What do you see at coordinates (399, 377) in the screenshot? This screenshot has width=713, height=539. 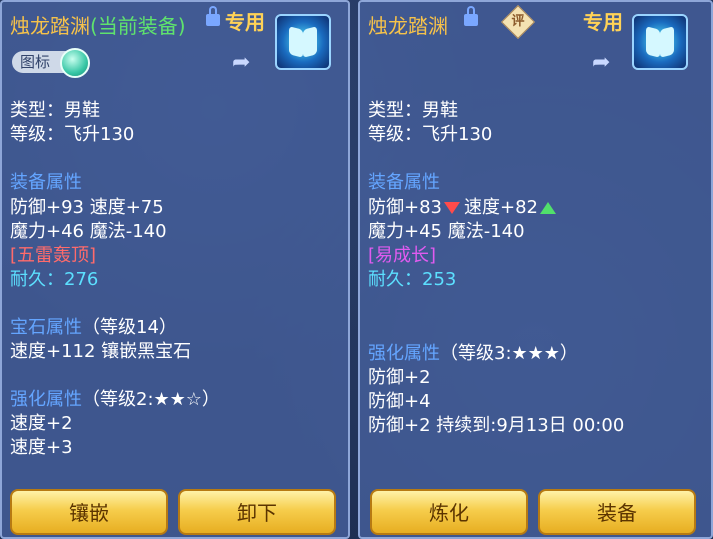 I see `enhance-line-1: 防御+2` at bounding box center [399, 377].